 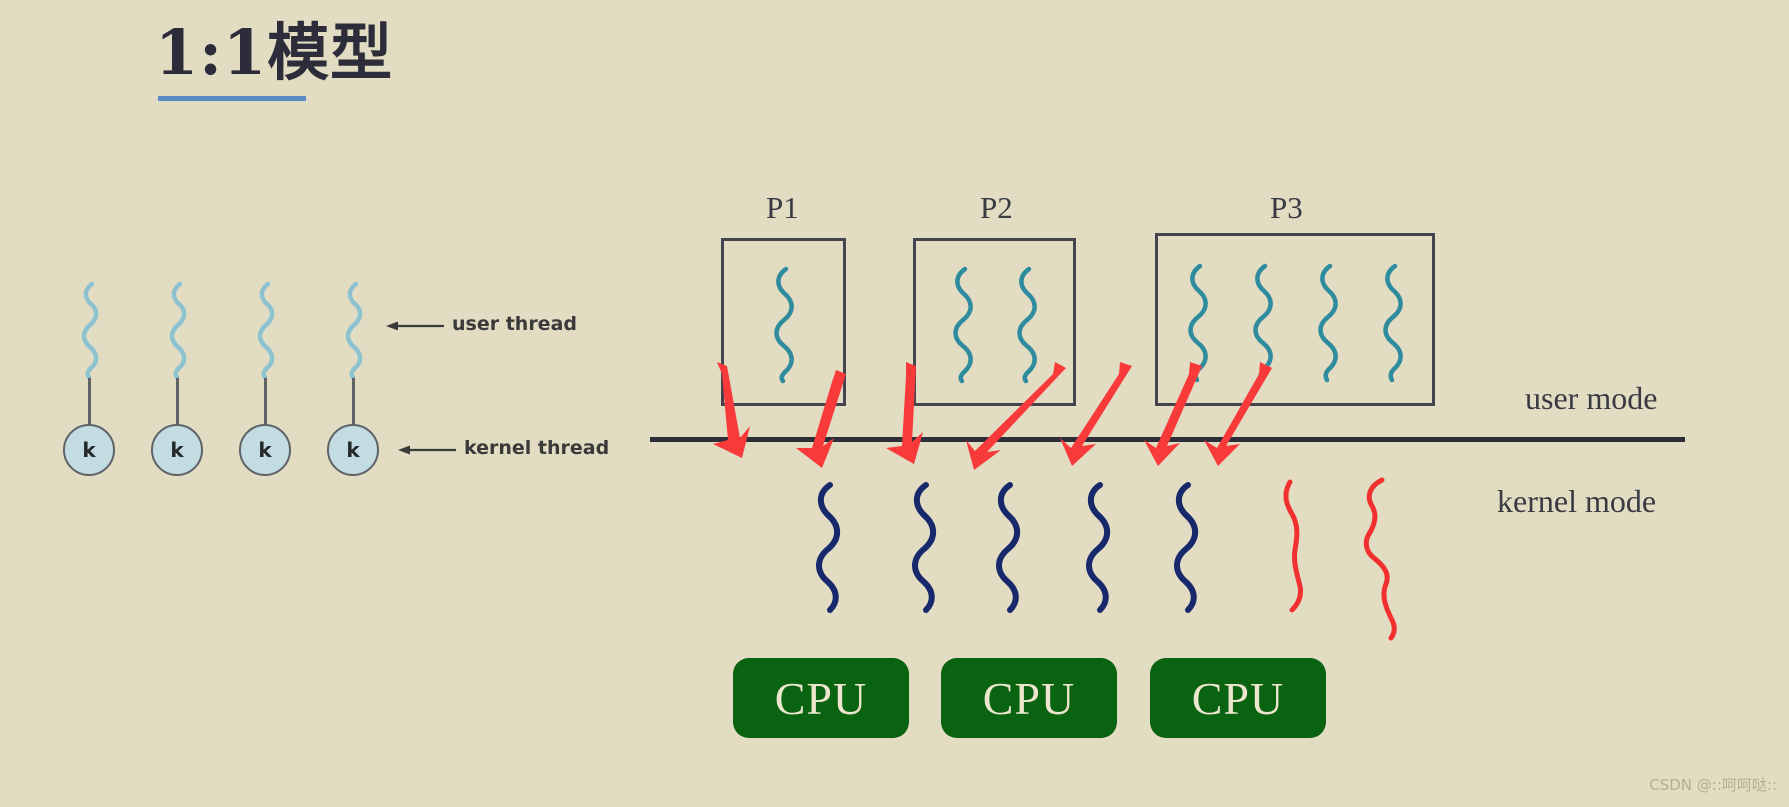 I want to click on user-thread-label: user thread, so click(x=514, y=324).